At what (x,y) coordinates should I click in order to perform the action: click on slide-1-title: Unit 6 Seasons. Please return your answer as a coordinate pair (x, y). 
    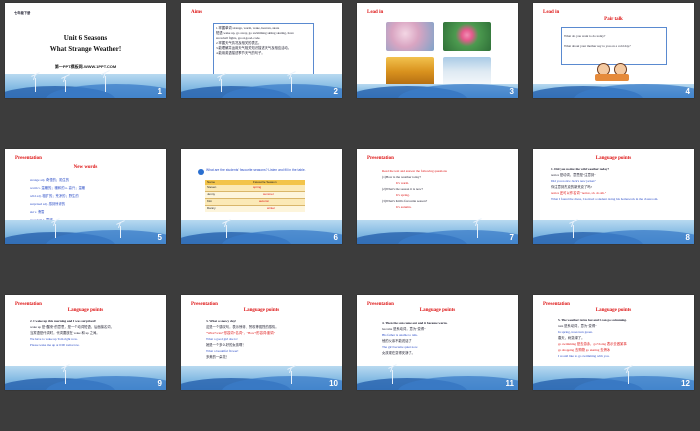
    Looking at the image, I should click on (85, 38).